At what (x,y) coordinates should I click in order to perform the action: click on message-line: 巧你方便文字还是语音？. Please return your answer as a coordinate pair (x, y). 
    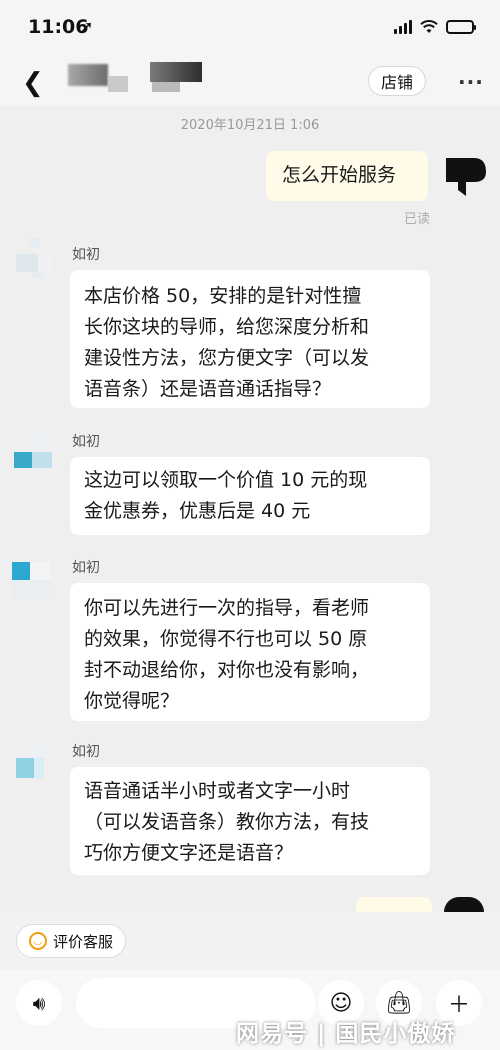
    Looking at the image, I should click on (189, 853).